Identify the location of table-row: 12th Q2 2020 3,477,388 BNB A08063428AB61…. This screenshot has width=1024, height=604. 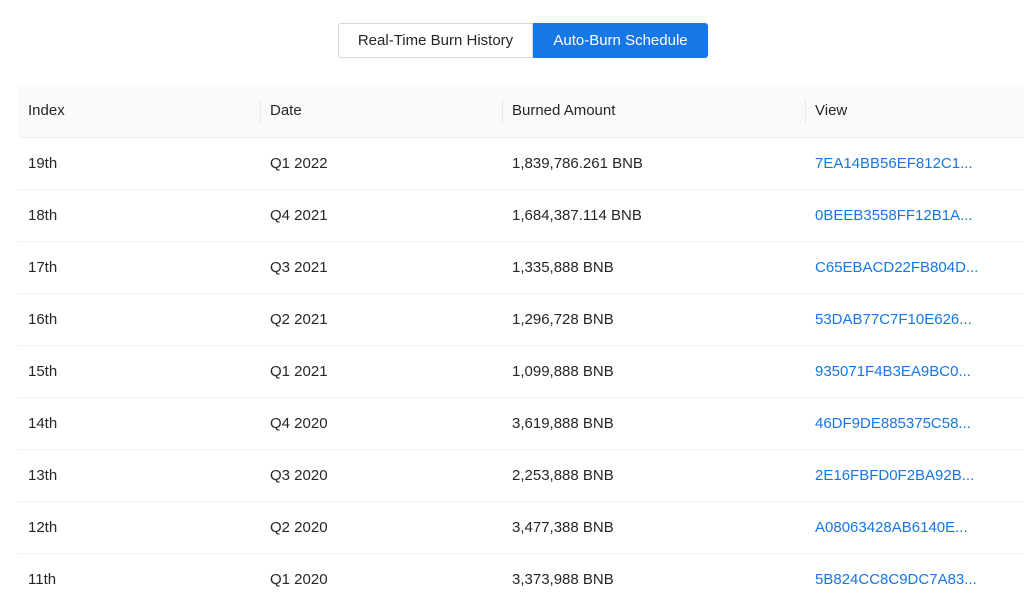
(521, 528).